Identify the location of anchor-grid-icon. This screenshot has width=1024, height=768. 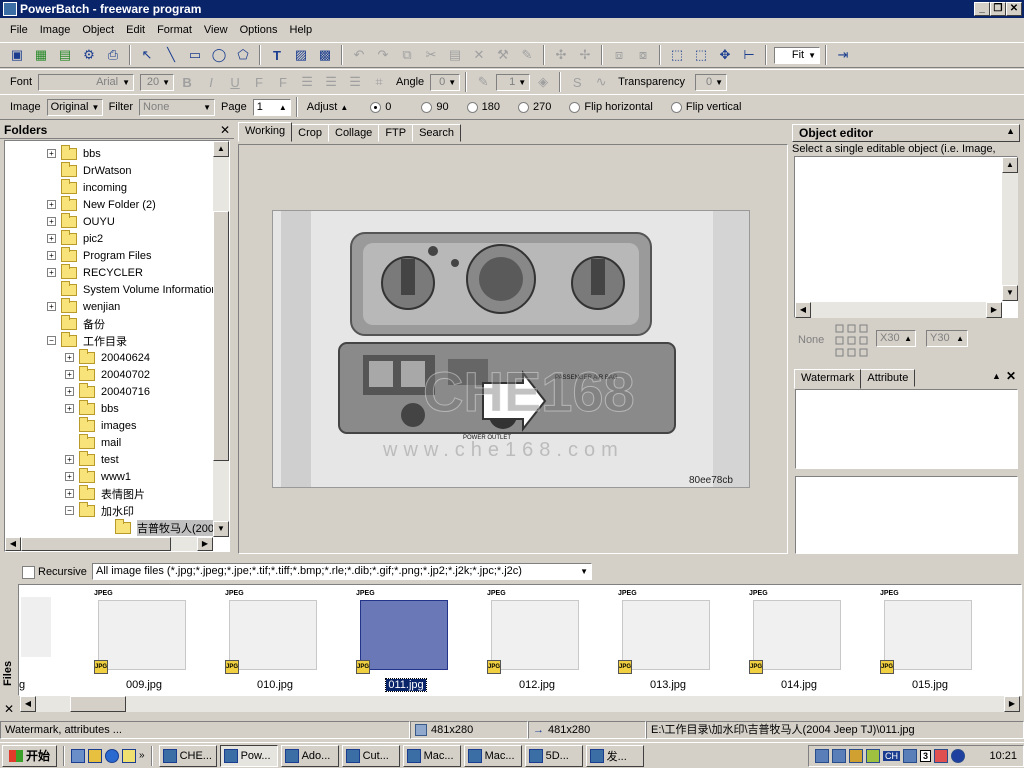
(852, 341).